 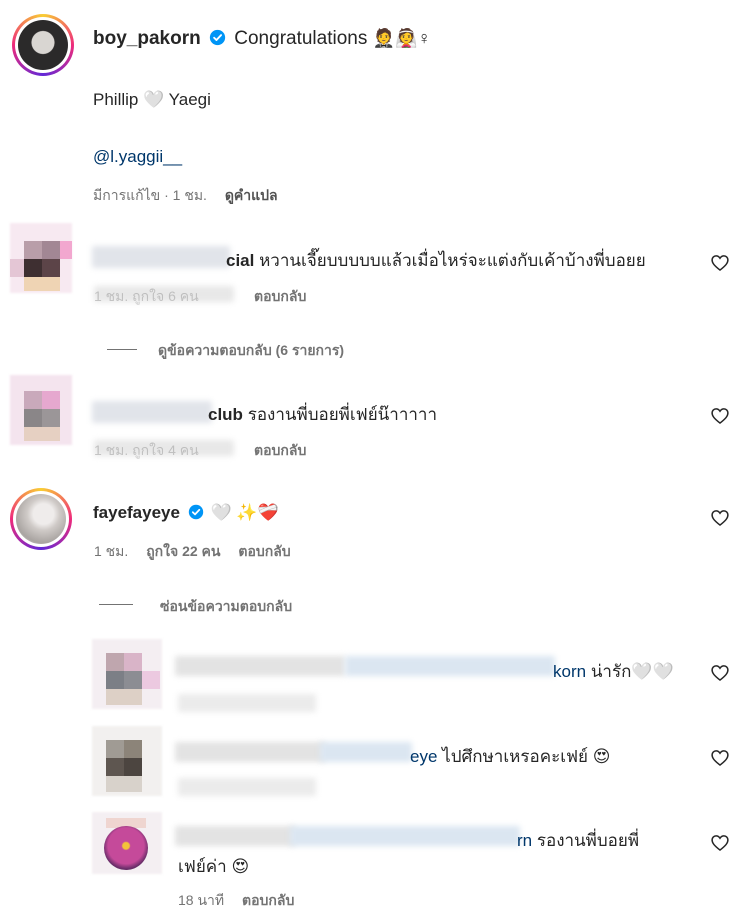 What do you see at coordinates (136, 512) in the screenshot?
I see `comment-3-username: fayefayeye` at bounding box center [136, 512].